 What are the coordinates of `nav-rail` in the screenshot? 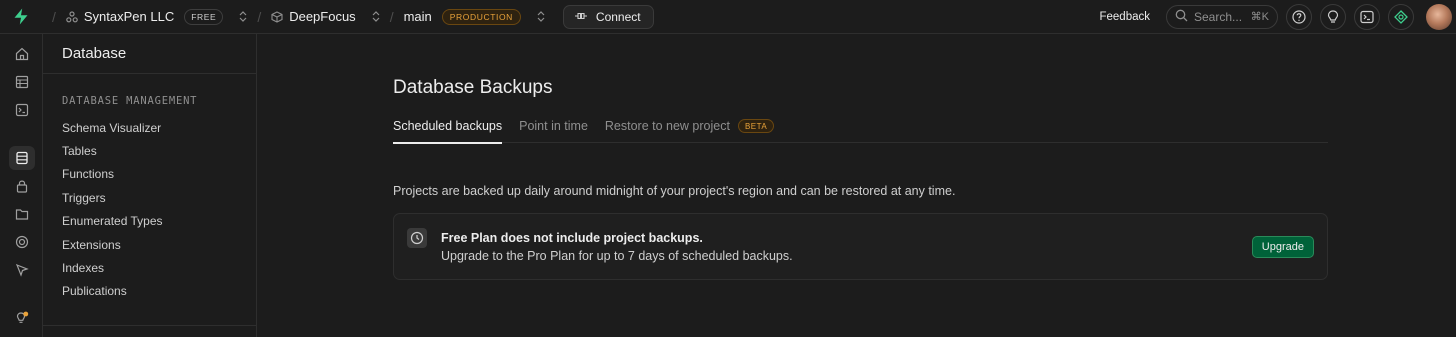 It's located at (21, 185).